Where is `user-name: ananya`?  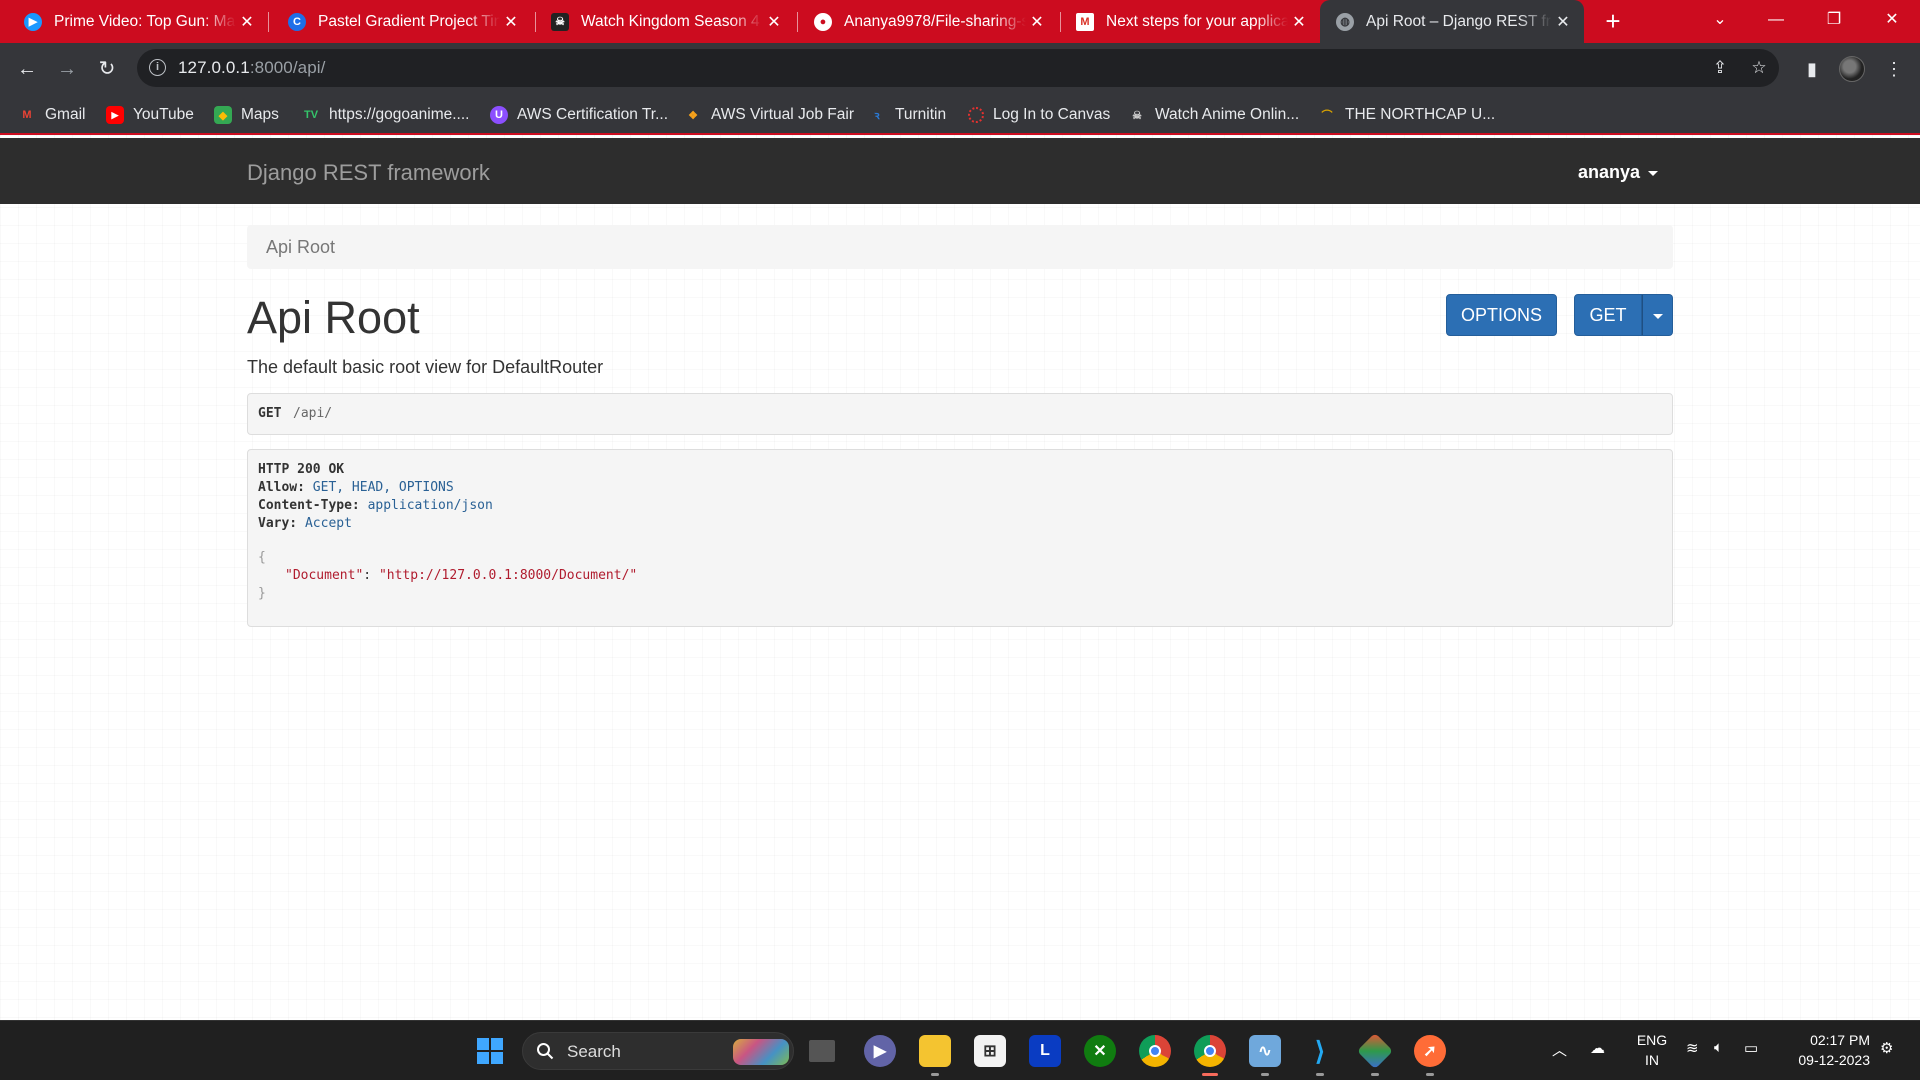
user-name: ananya is located at coordinates (1609, 172).